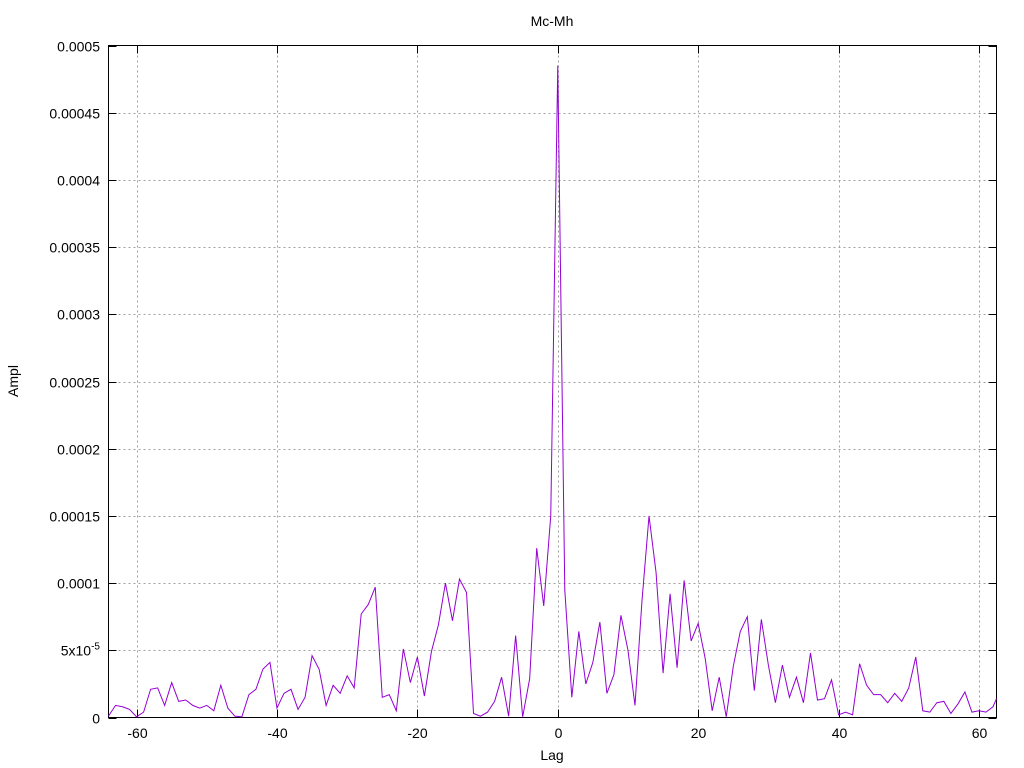  I want to click on x-axis-tick-labels: -60 -40 -20 0 20 40 60, so click(557, 733).